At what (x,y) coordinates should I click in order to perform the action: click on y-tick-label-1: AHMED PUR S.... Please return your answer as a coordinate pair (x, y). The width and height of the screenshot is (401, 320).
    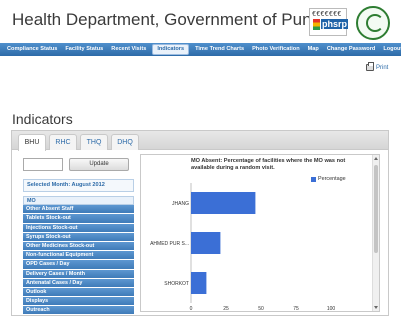
    Looking at the image, I should click on (169, 244).